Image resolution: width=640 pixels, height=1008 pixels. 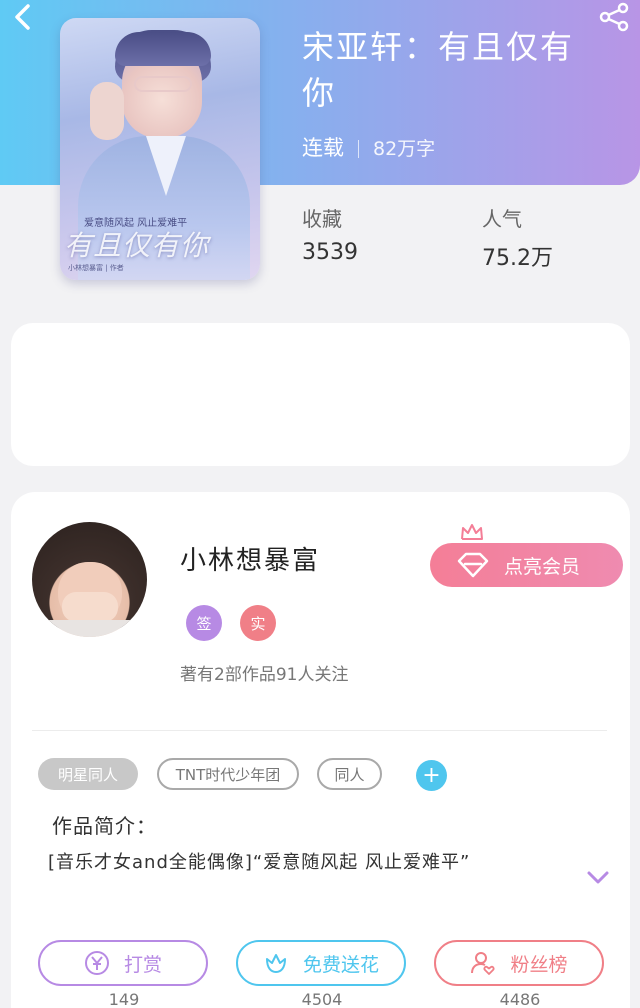 I want to click on tip-button: 打赏, so click(x=123, y=963).